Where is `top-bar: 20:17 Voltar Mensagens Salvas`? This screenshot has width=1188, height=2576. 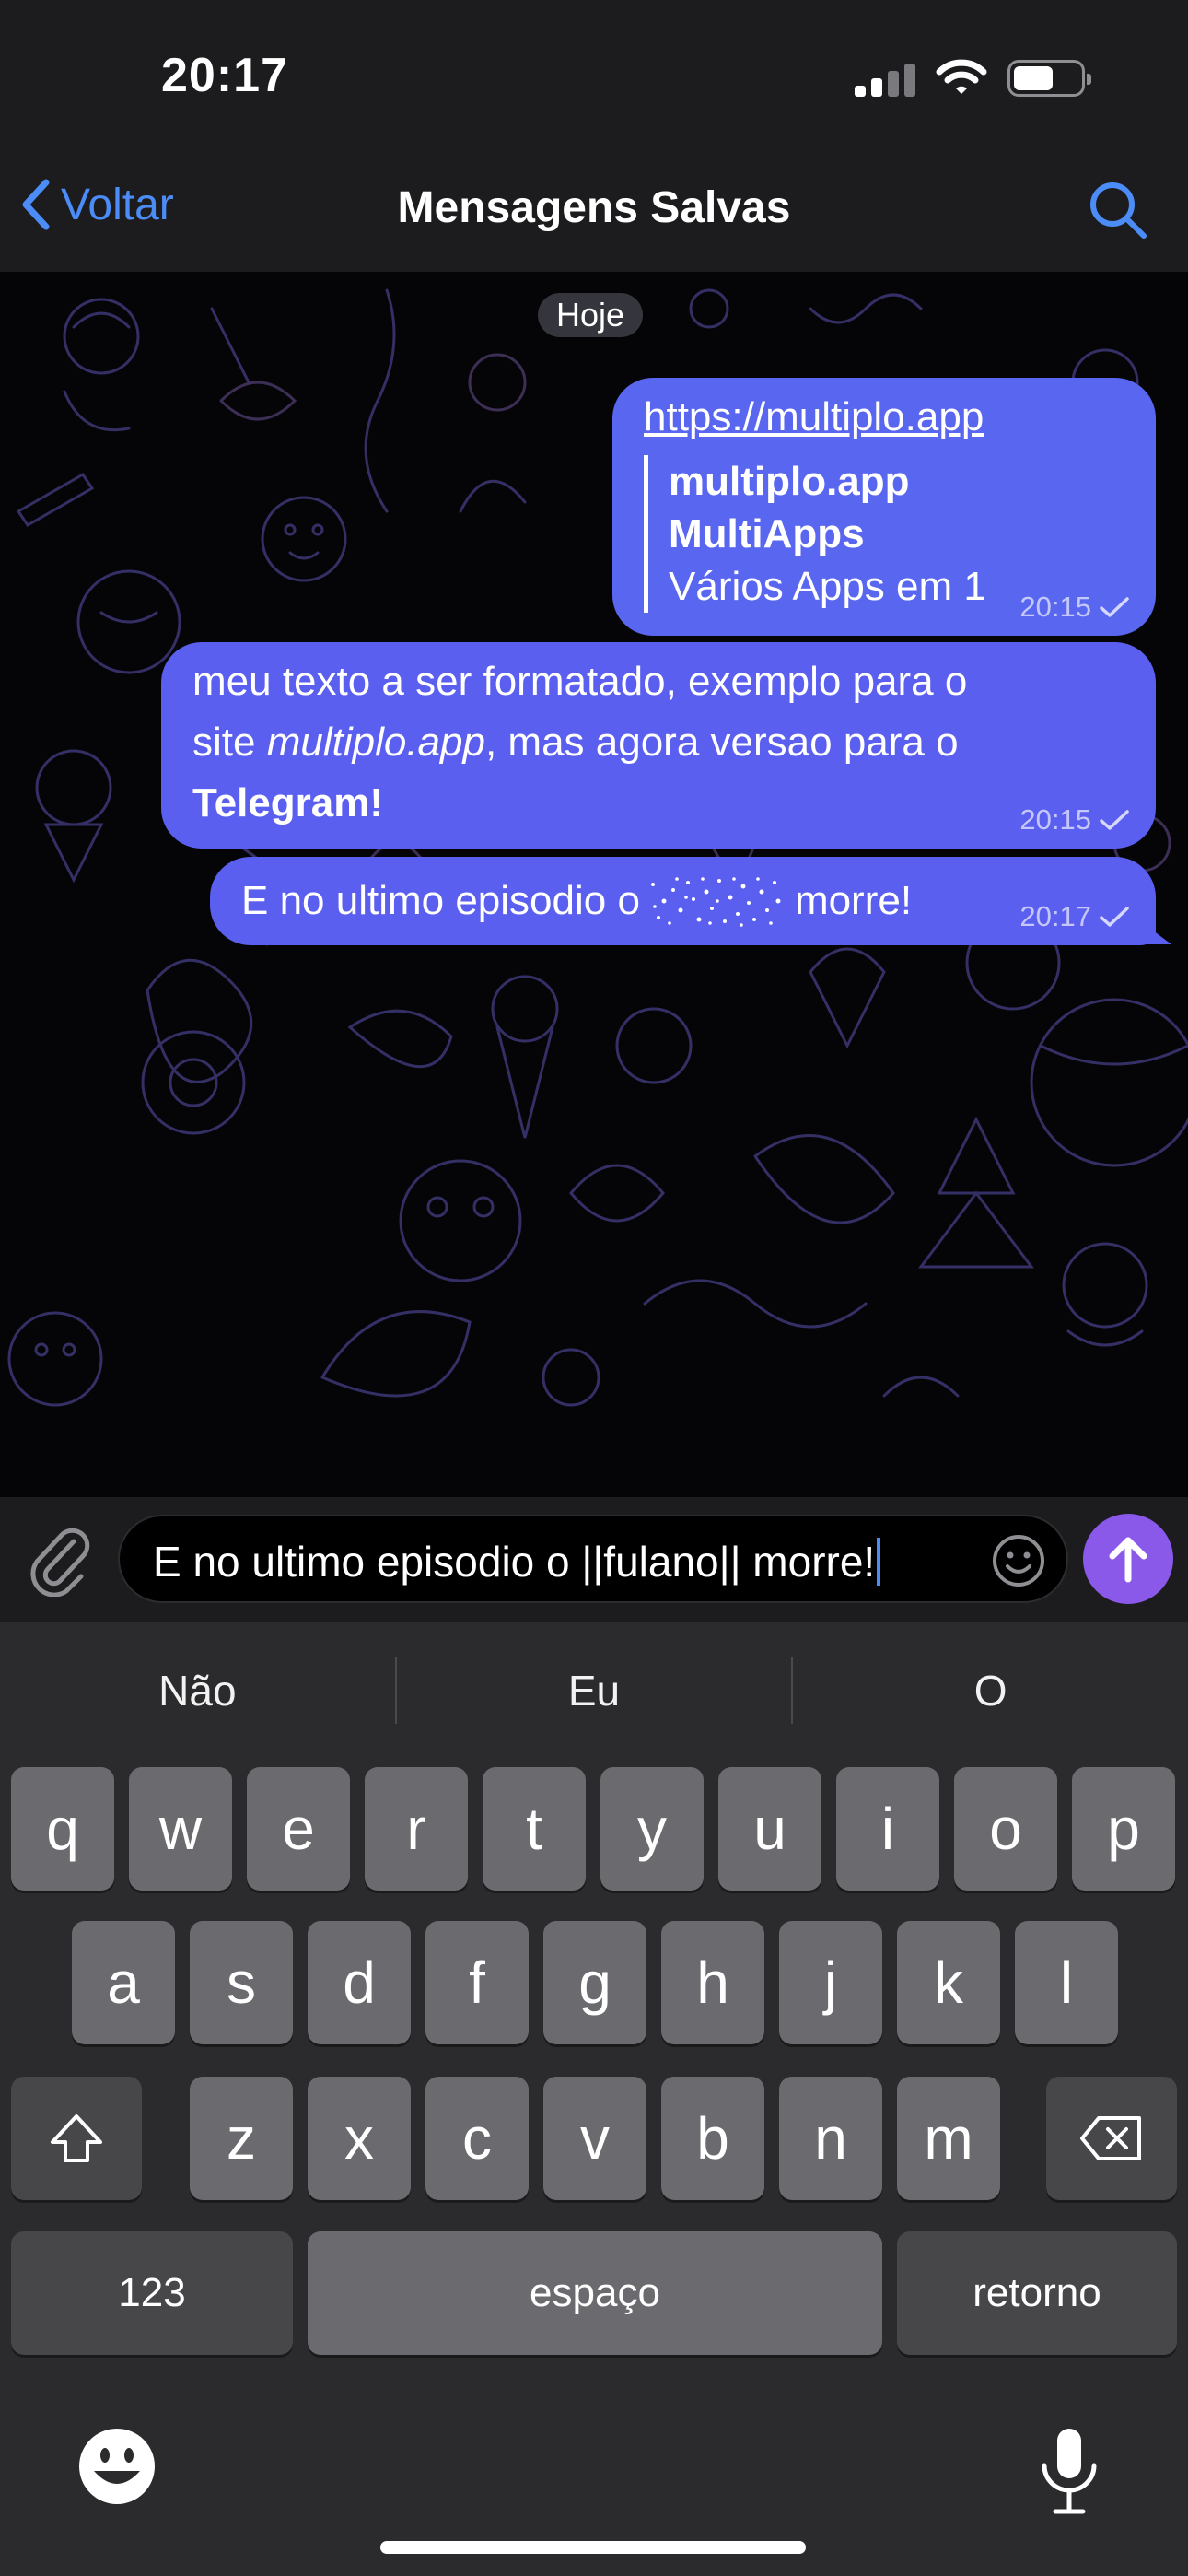 top-bar: 20:17 Voltar Mensagens Salvas is located at coordinates (594, 136).